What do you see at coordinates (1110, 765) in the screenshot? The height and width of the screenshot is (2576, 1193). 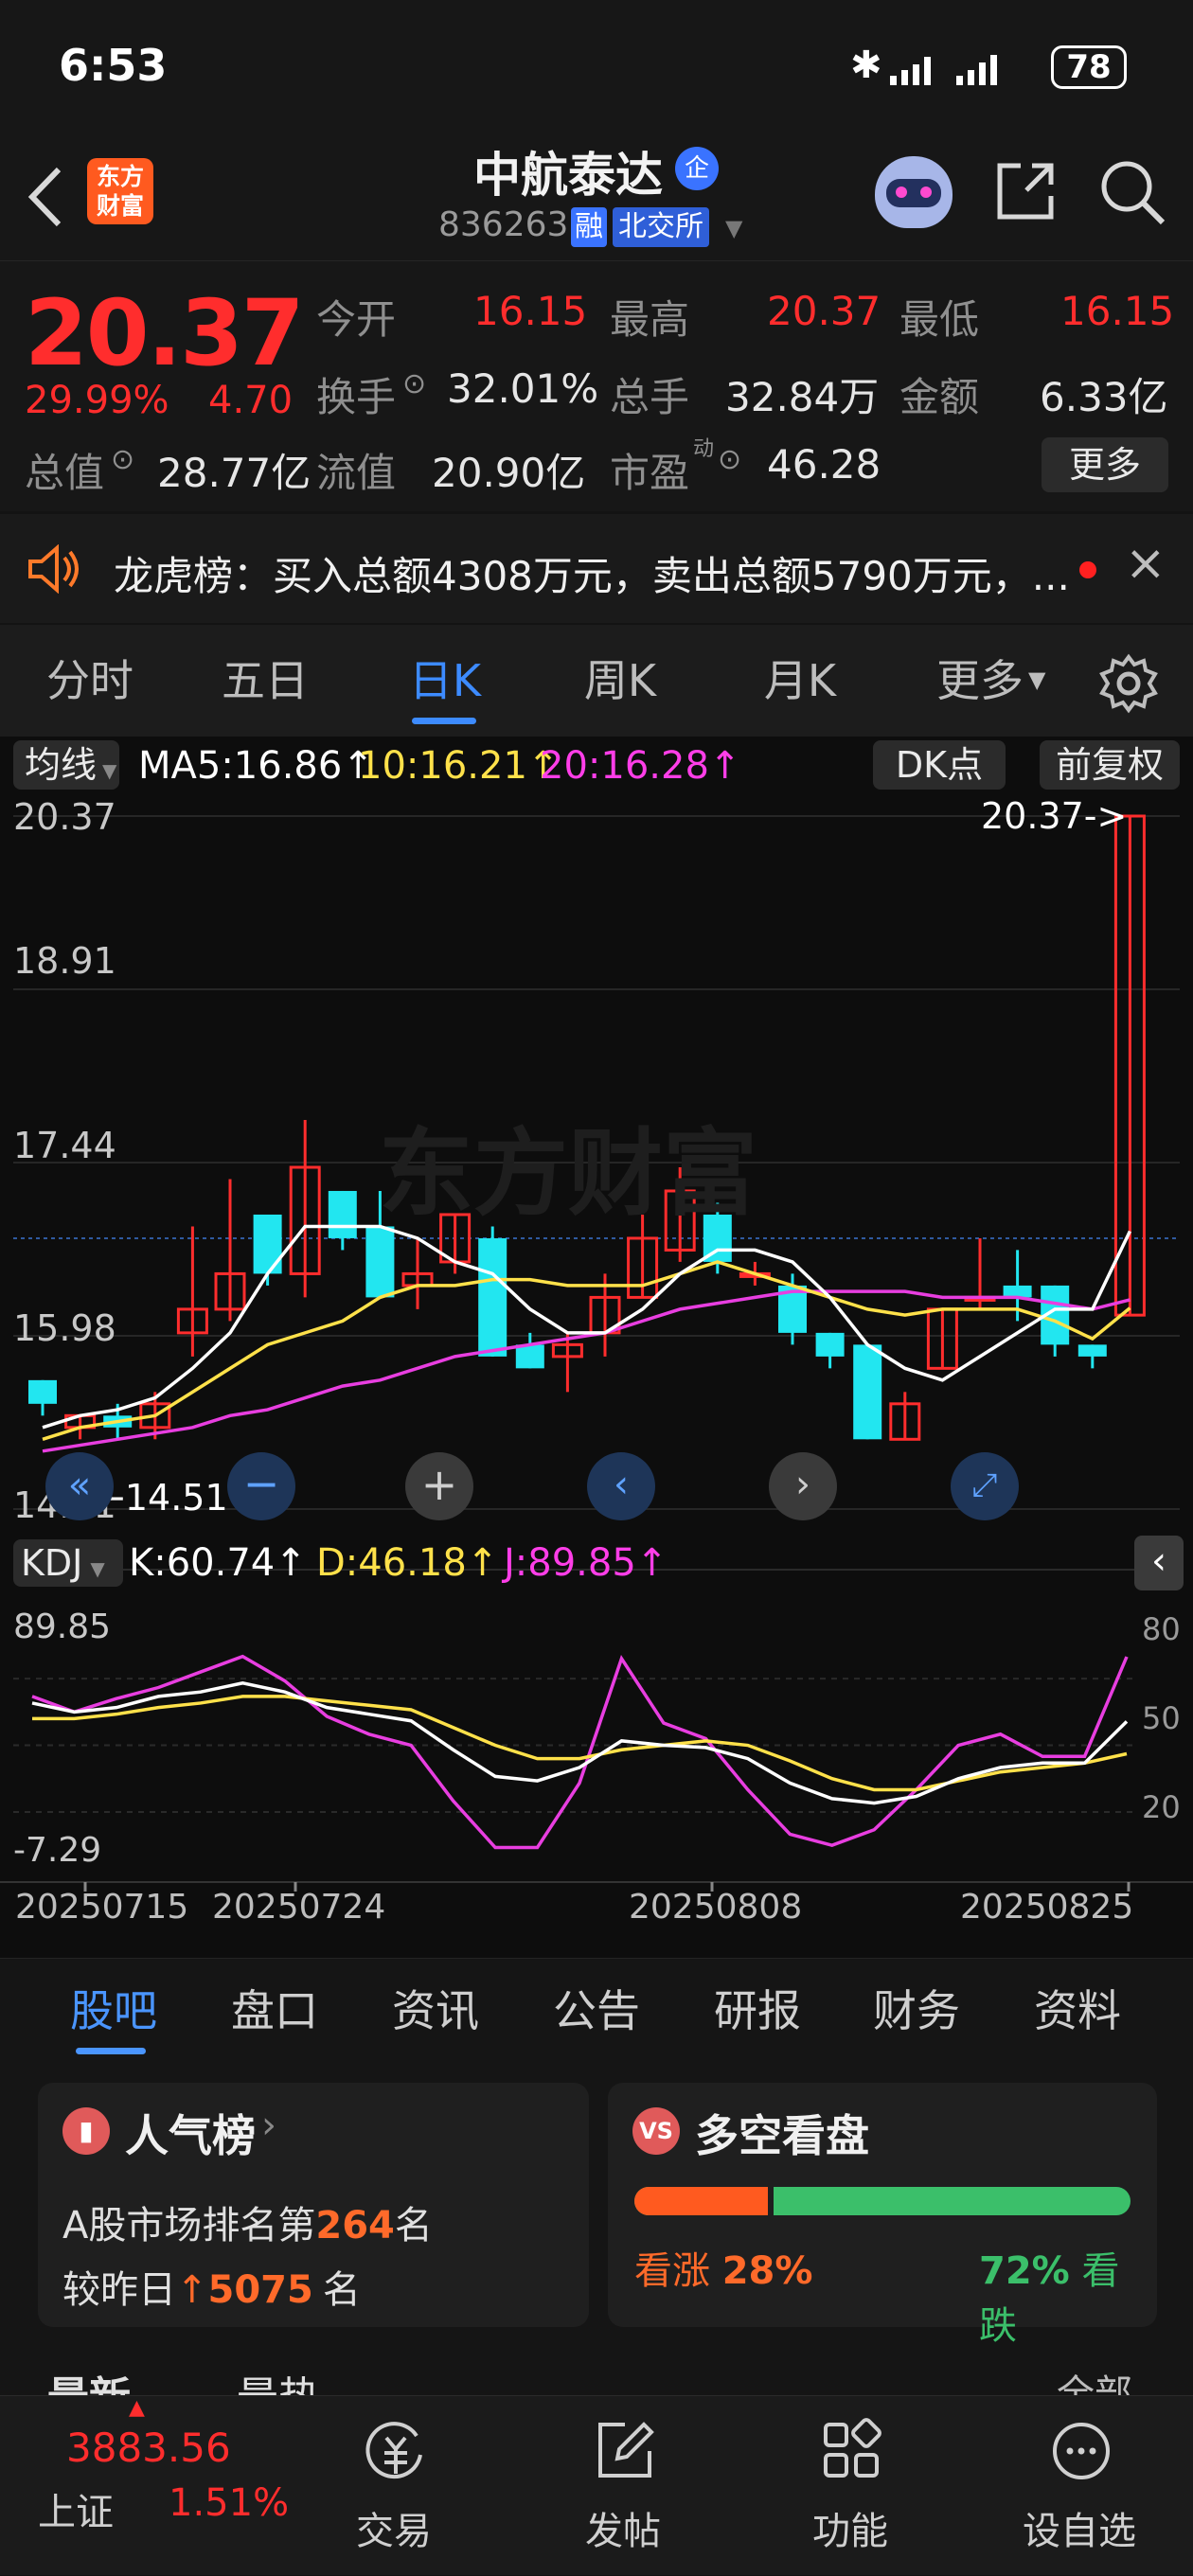 I see `adjust-mode-button: 前复权` at bounding box center [1110, 765].